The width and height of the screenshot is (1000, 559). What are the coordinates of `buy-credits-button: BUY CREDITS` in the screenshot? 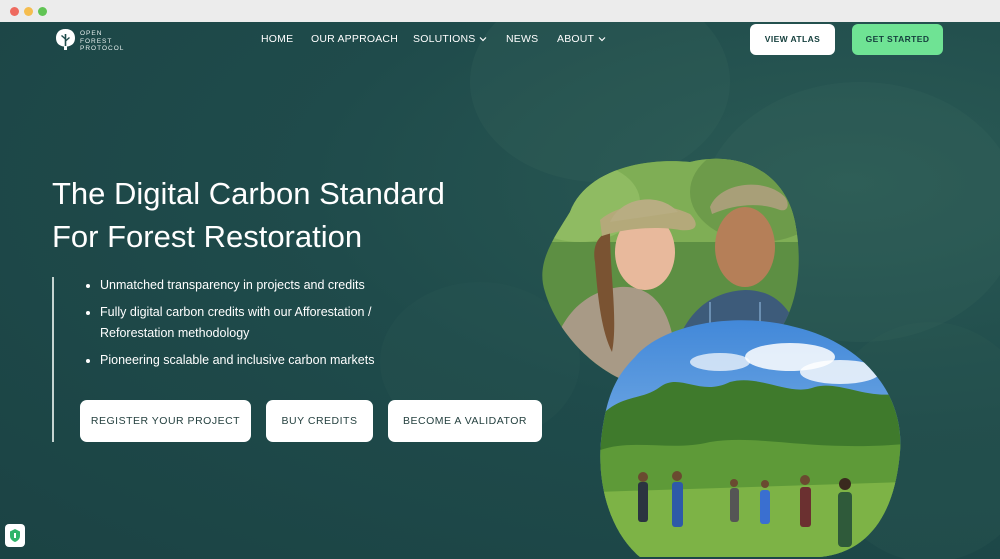 It's located at (319, 421).